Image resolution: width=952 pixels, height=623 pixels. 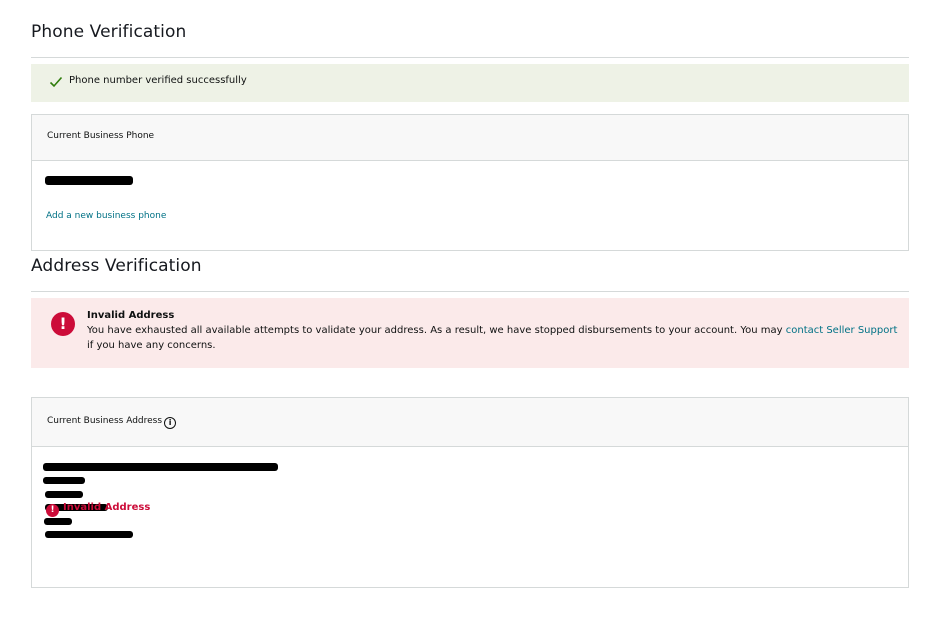 I want to click on business-phone-header: Current Business Phone, so click(x=470, y=138).